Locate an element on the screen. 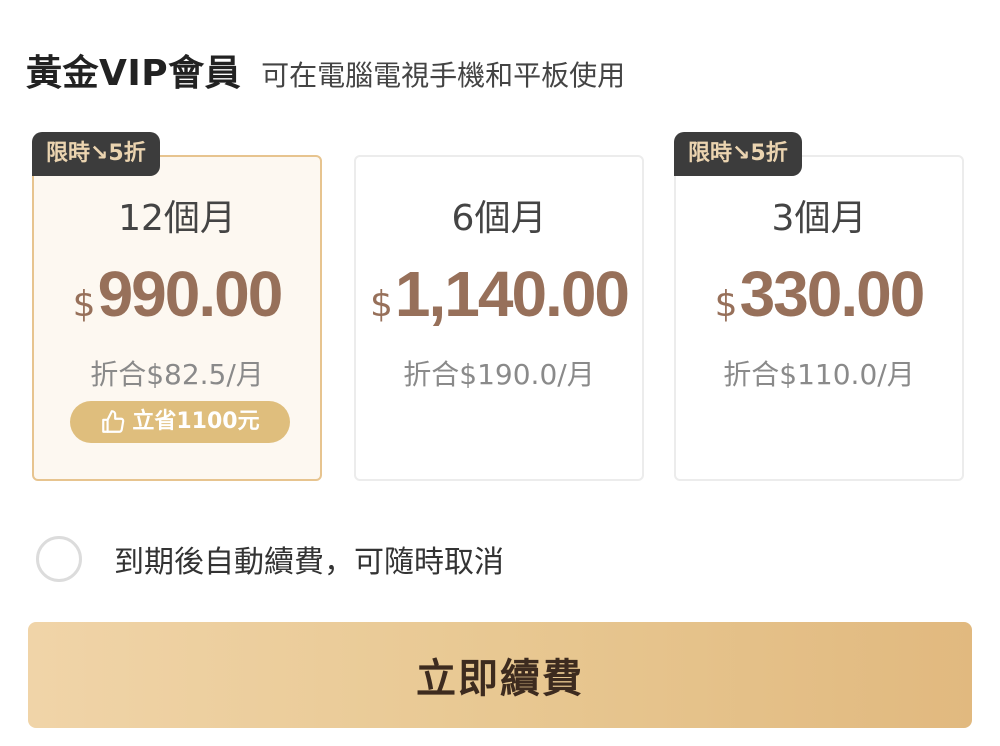 The height and width of the screenshot is (746, 1000). auto-renew-label: 到期後自動續費，可隨時取消 is located at coordinates (309, 562).